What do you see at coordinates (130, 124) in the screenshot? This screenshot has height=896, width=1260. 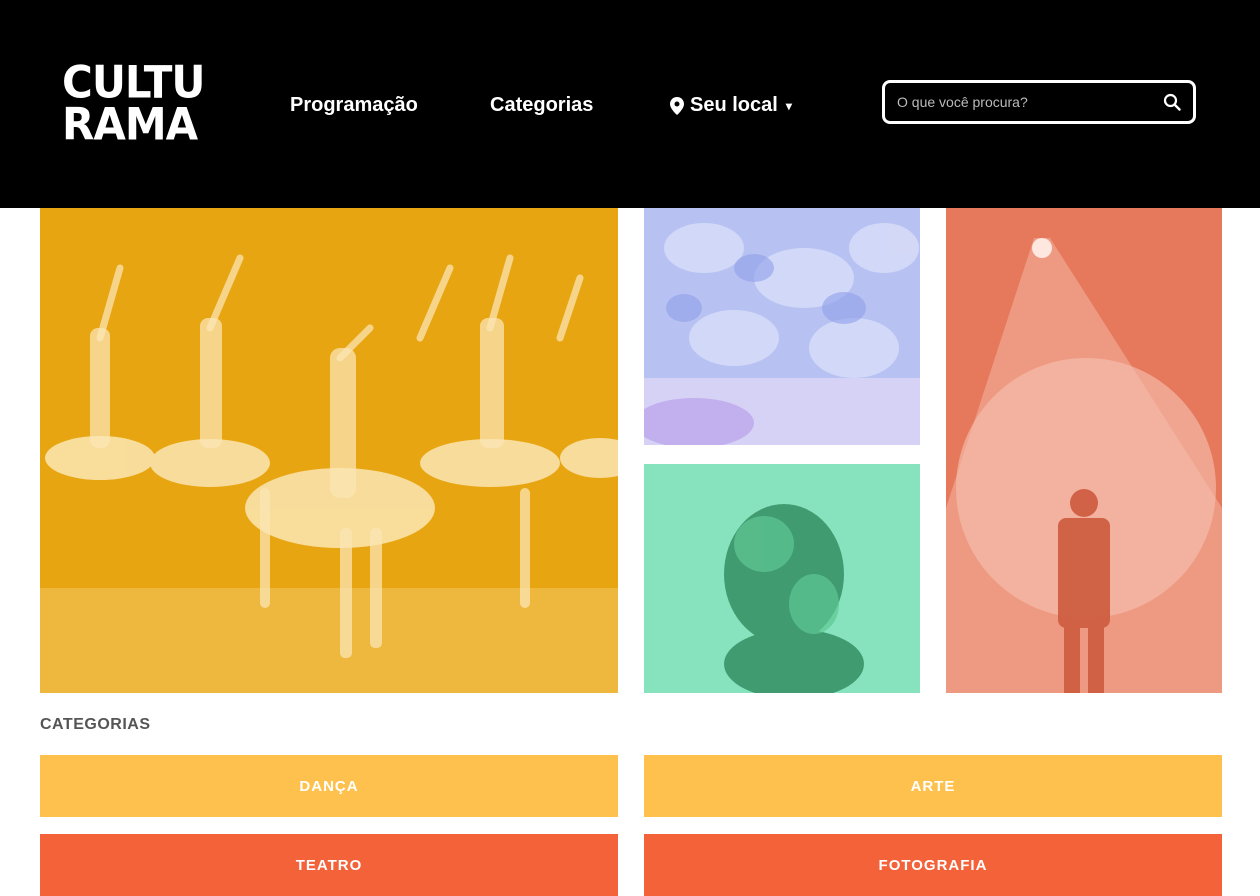 I see `logo-line-2: RAMA` at bounding box center [130, 124].